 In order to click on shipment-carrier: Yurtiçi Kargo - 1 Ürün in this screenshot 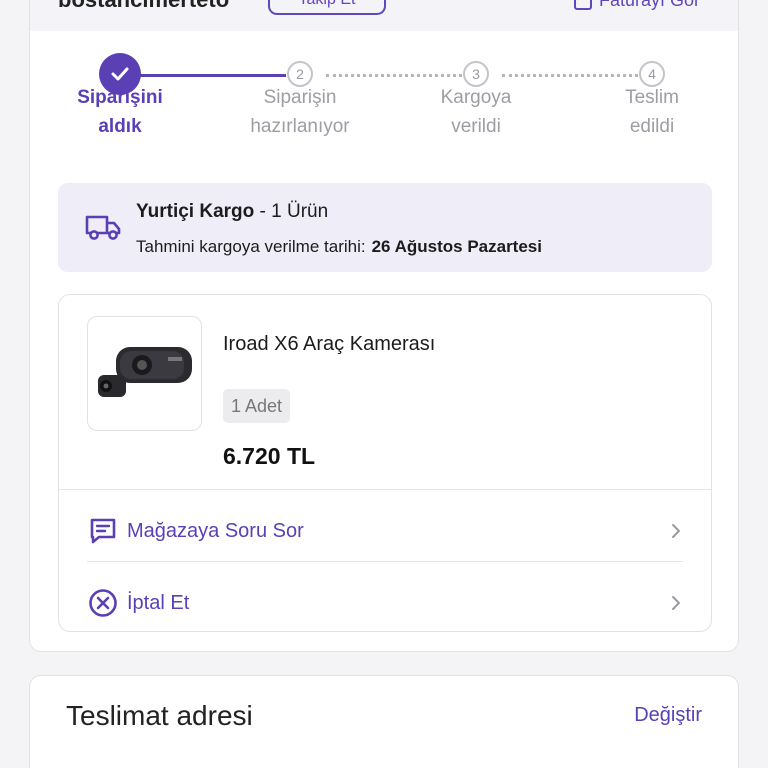, I will do `click(232, 212)`.